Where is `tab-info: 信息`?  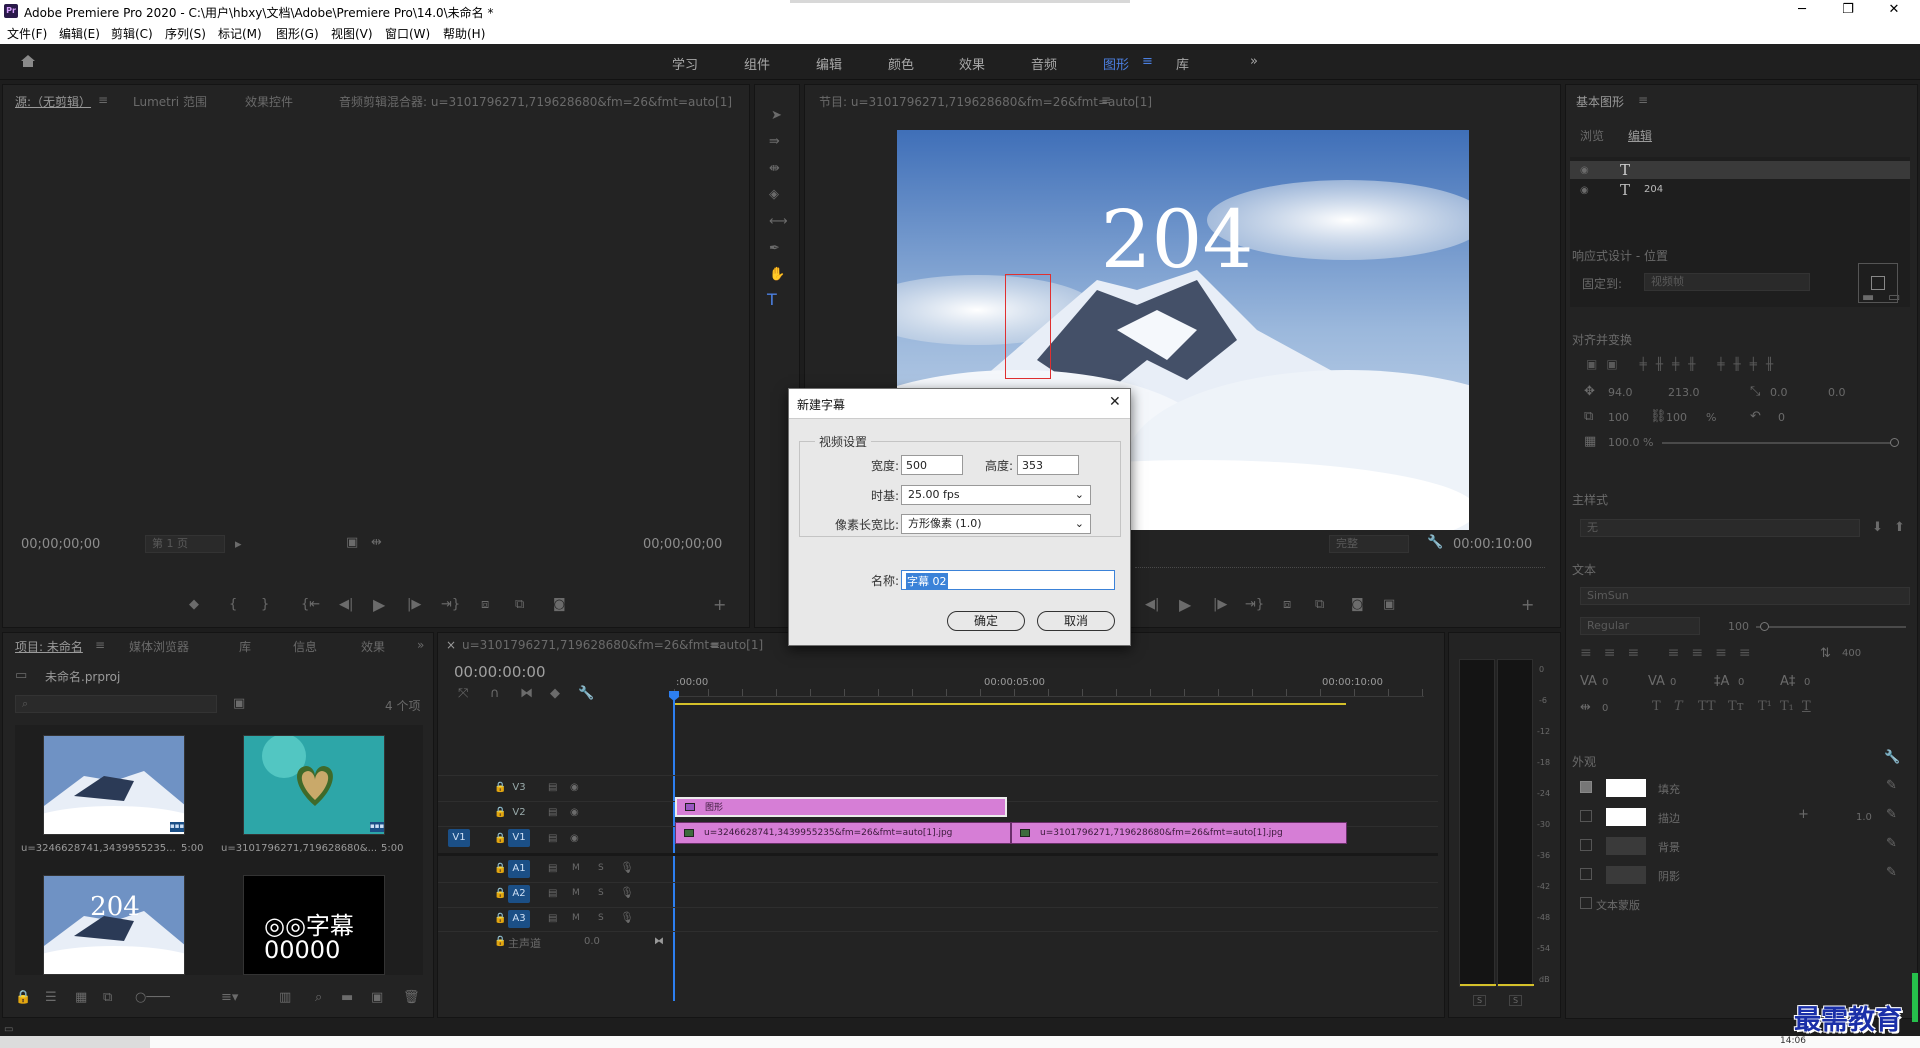
tab-info: 信息 is located at coordinates (305, 646).